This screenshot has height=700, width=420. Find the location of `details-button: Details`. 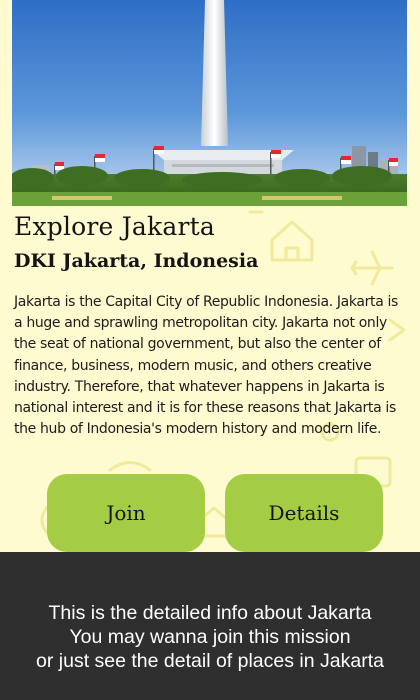

details-button: Details is located at coordinates (304, 513).